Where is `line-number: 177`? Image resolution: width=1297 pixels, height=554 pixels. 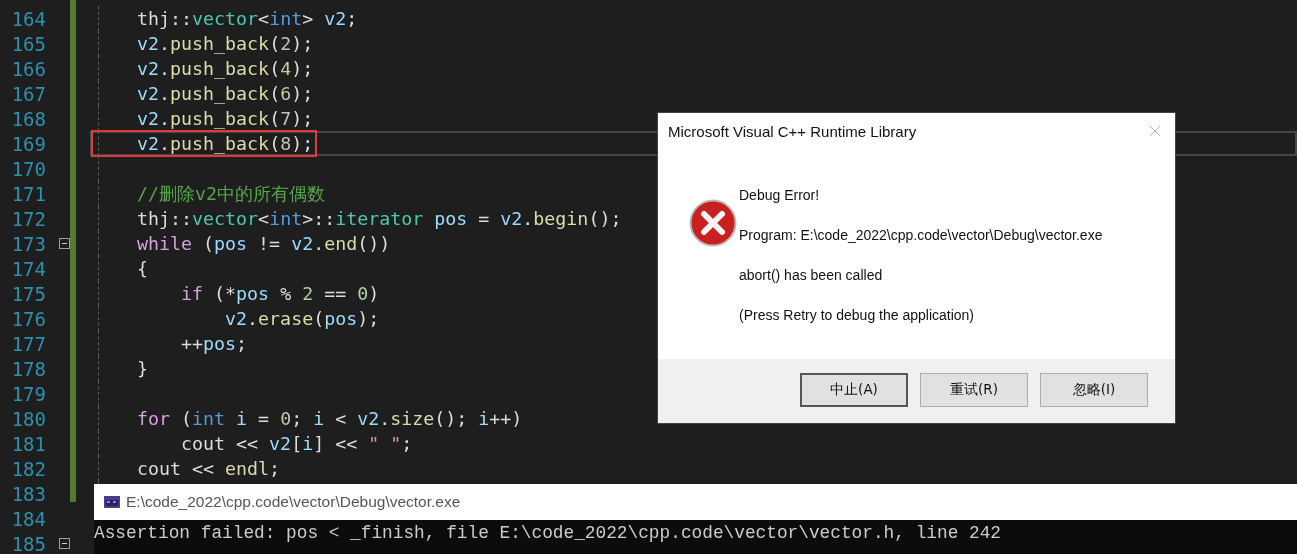
line-number: 177 is located at coordinates (28, 343).